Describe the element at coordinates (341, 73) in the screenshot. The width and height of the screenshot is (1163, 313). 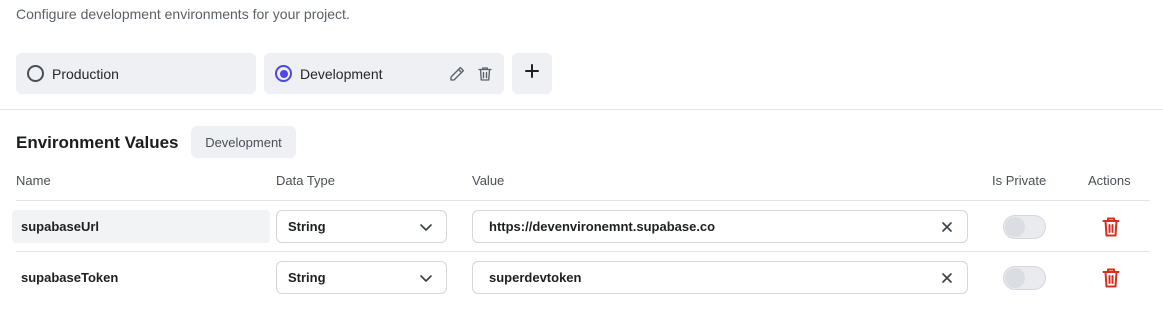
I see `environment-label-development: Development` at that location.